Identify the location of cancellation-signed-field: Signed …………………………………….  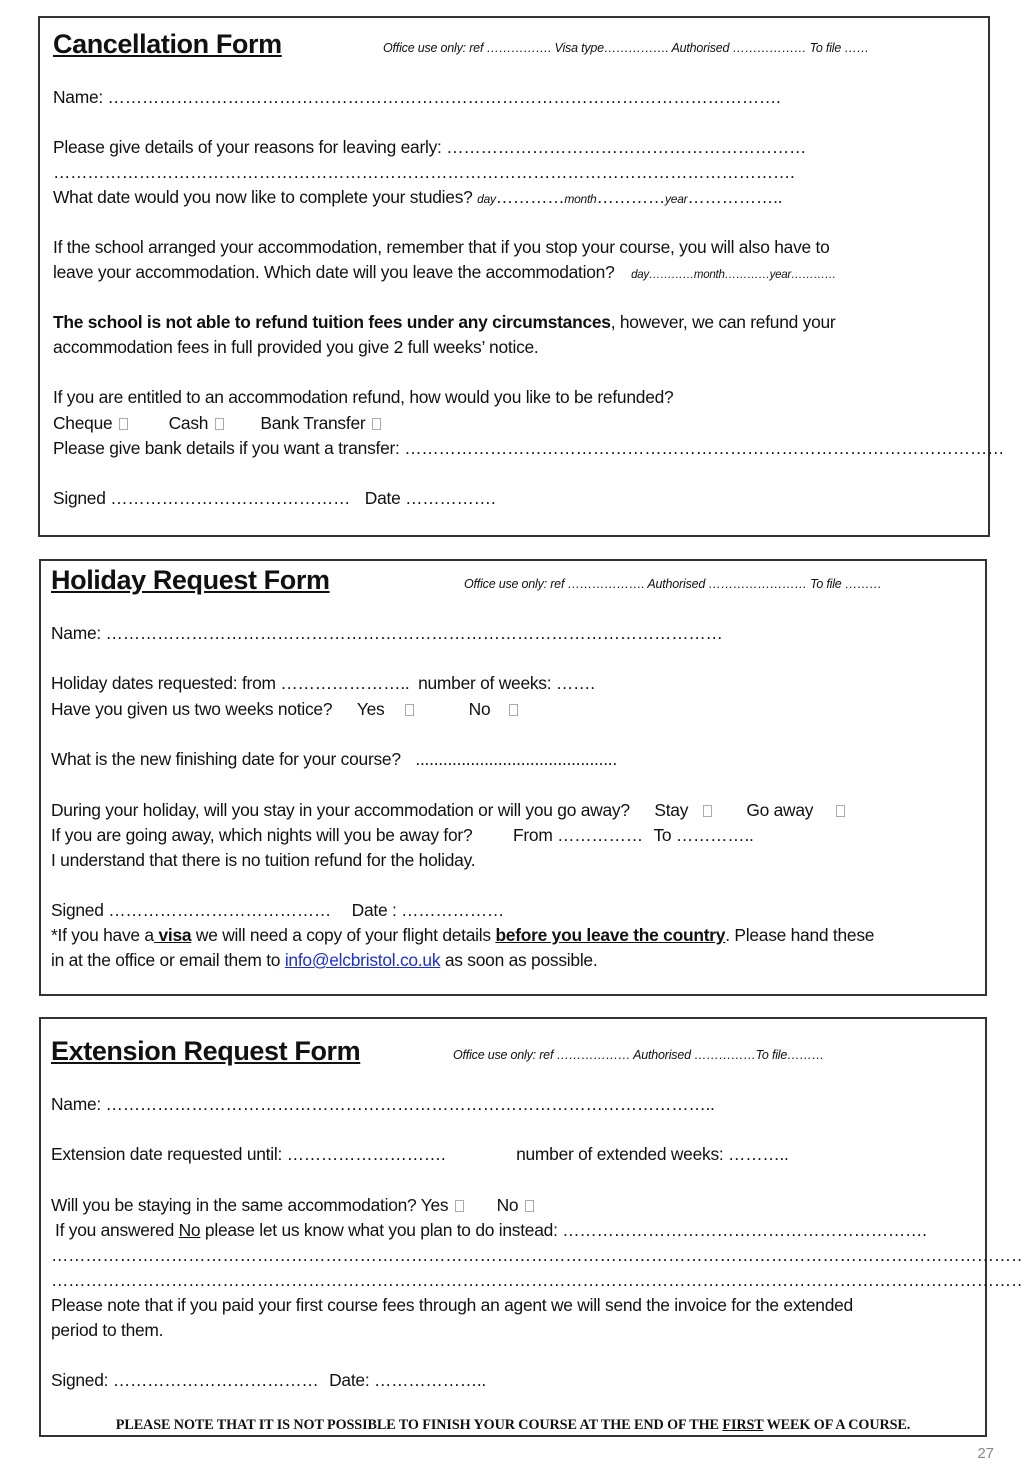
(201, 498).